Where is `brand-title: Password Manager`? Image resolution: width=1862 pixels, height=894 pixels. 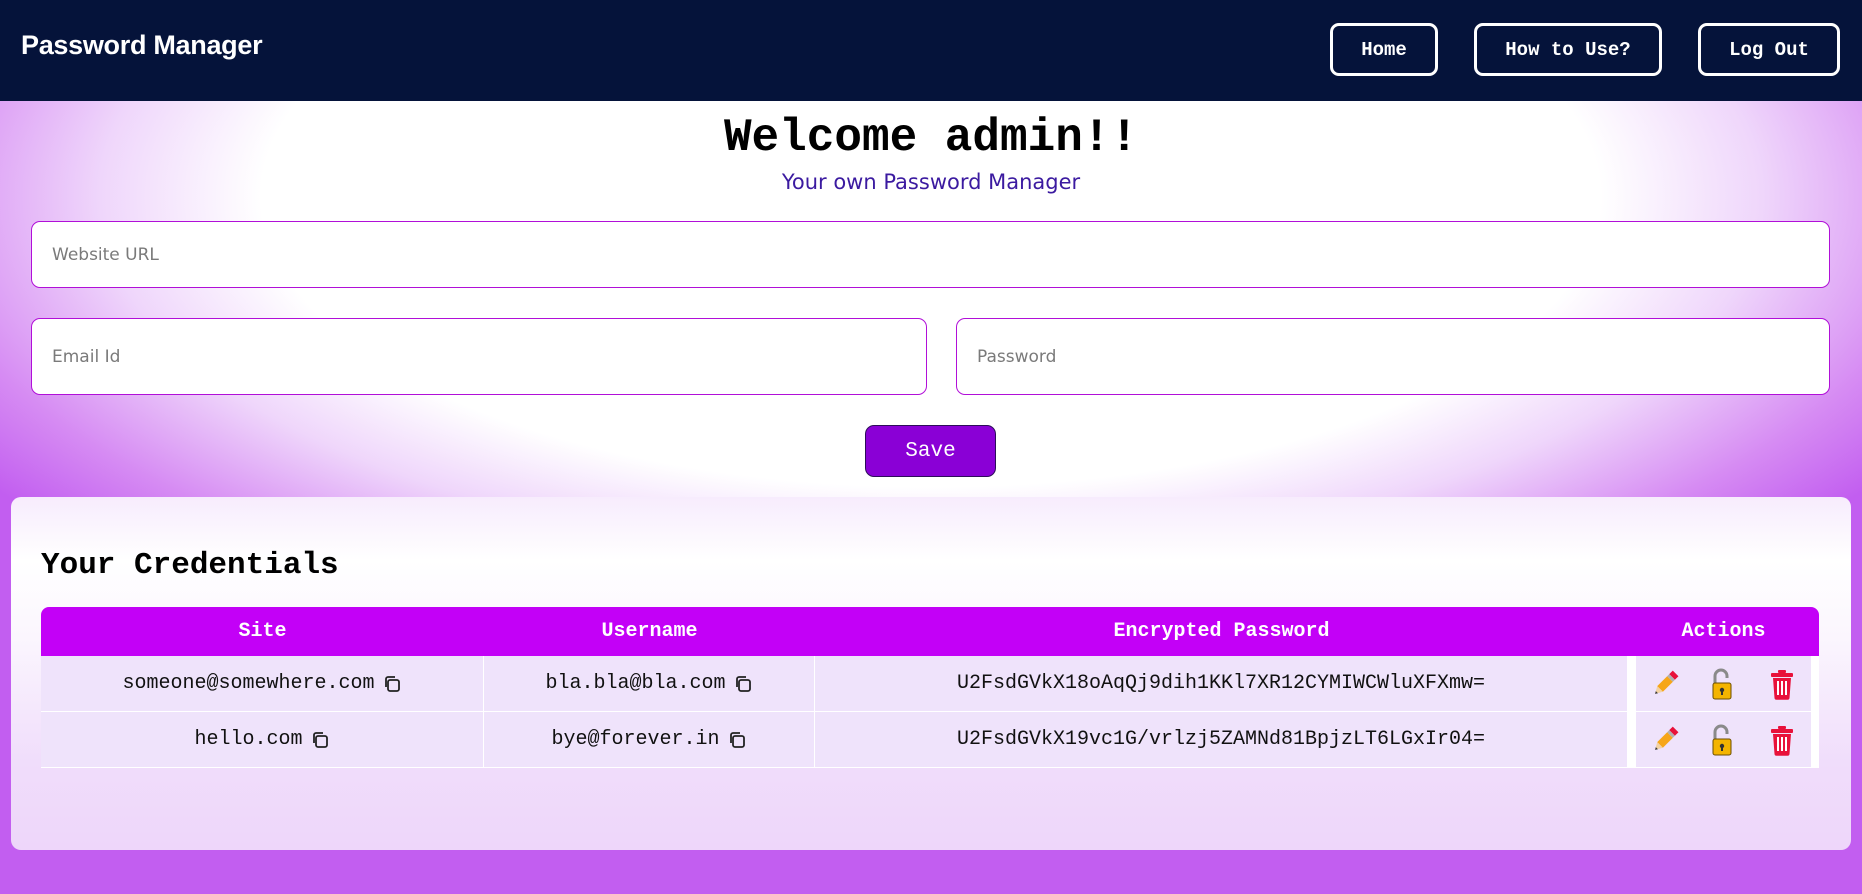 brand-title: Password Manager is located at coordinates (142, 45).